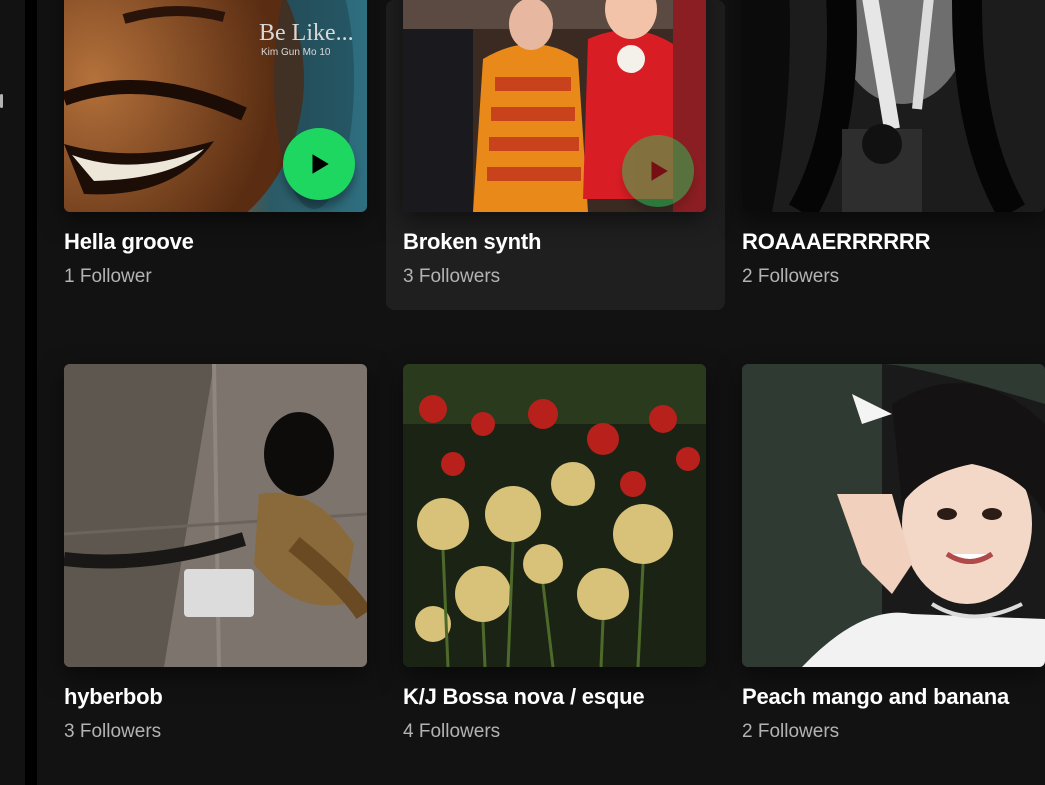 The image size is (1045, 785). Describe the element at coordinates (296, 52) in the screenshot. I see `cover-album-artist: Kim Gun Mo 10` at that location.